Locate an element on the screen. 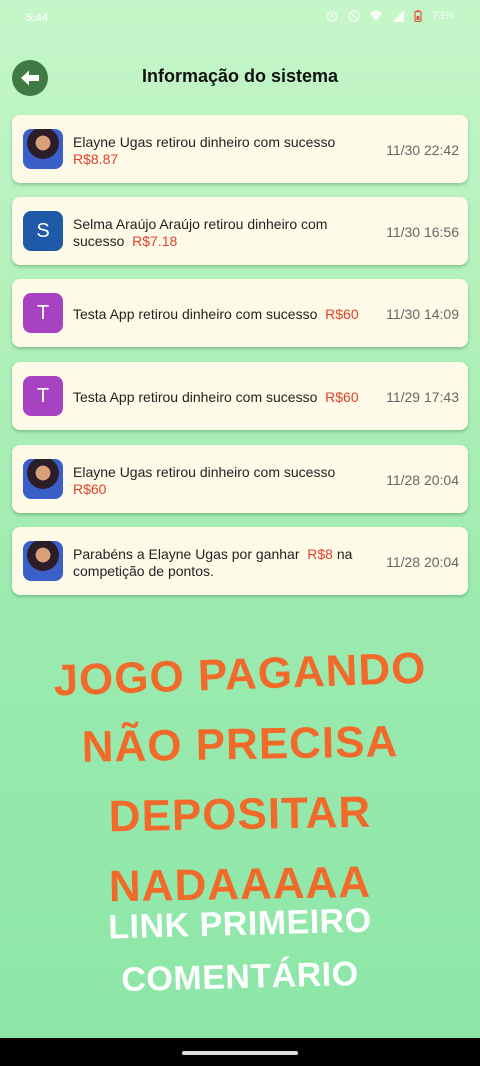  promo-line: JOGO PAGANDO is located at coordinates (240, 674).